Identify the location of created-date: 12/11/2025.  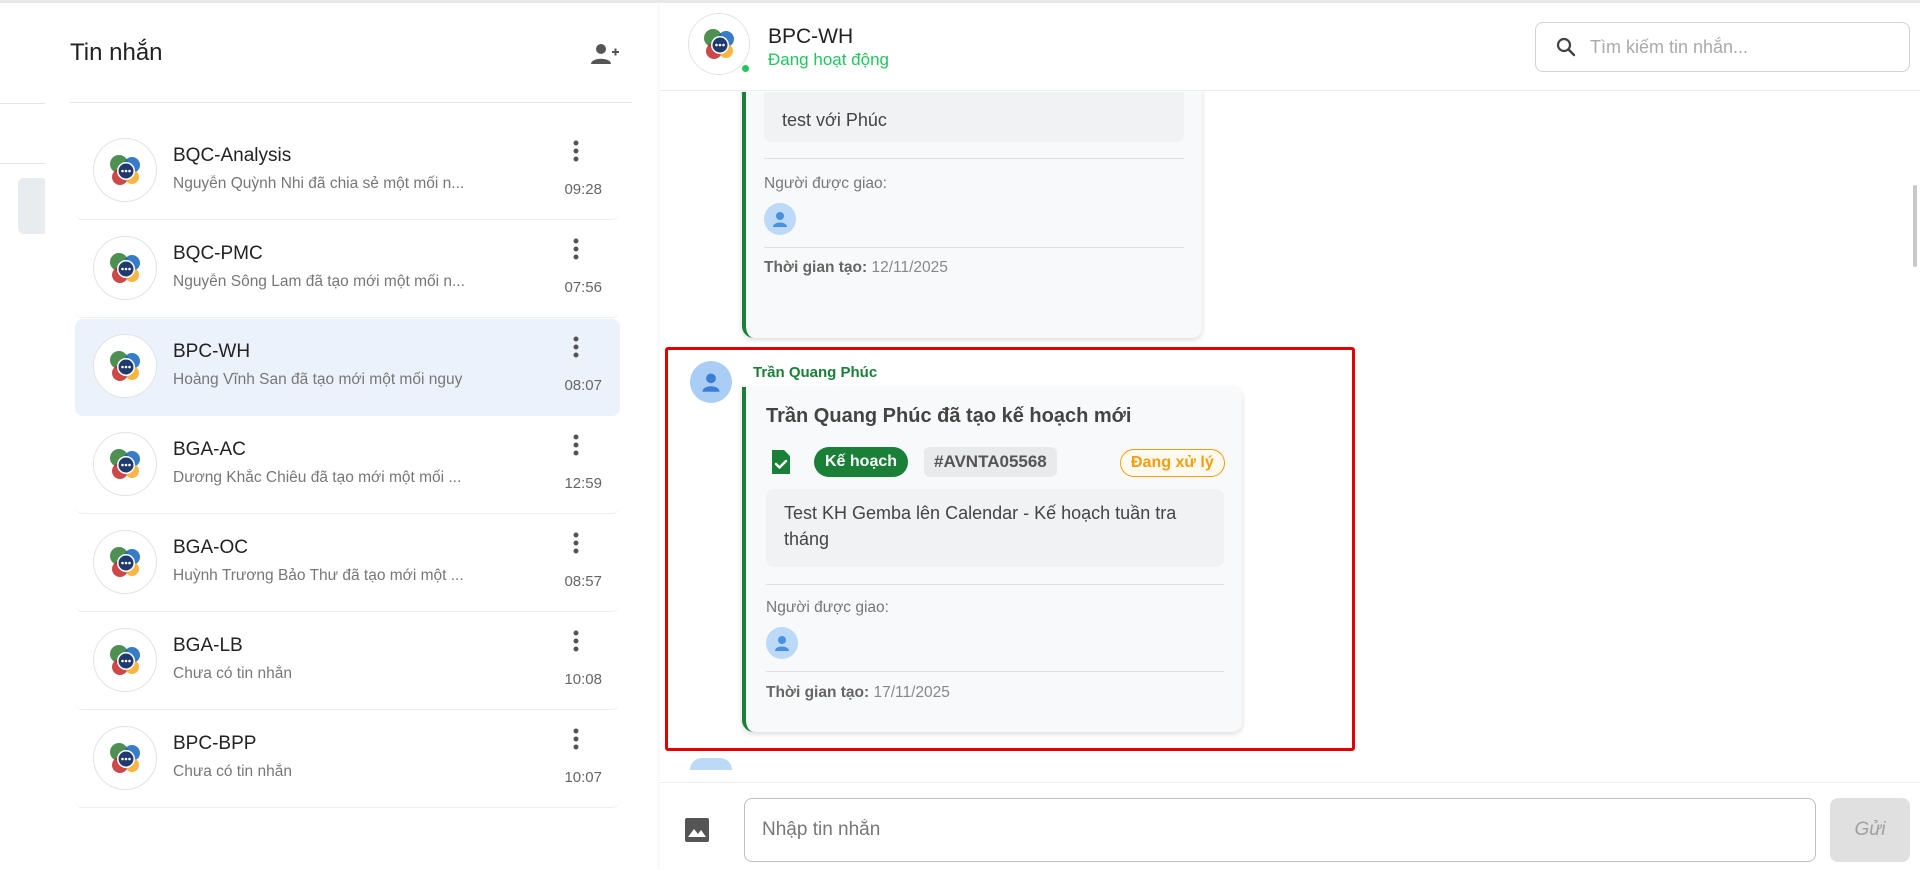
(909, 267).